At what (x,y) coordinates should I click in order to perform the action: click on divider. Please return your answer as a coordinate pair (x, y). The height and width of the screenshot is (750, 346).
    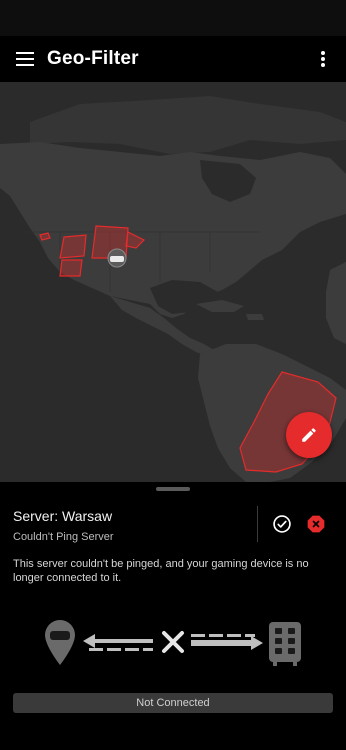
    Looking at the image, I should click on (257, 524).